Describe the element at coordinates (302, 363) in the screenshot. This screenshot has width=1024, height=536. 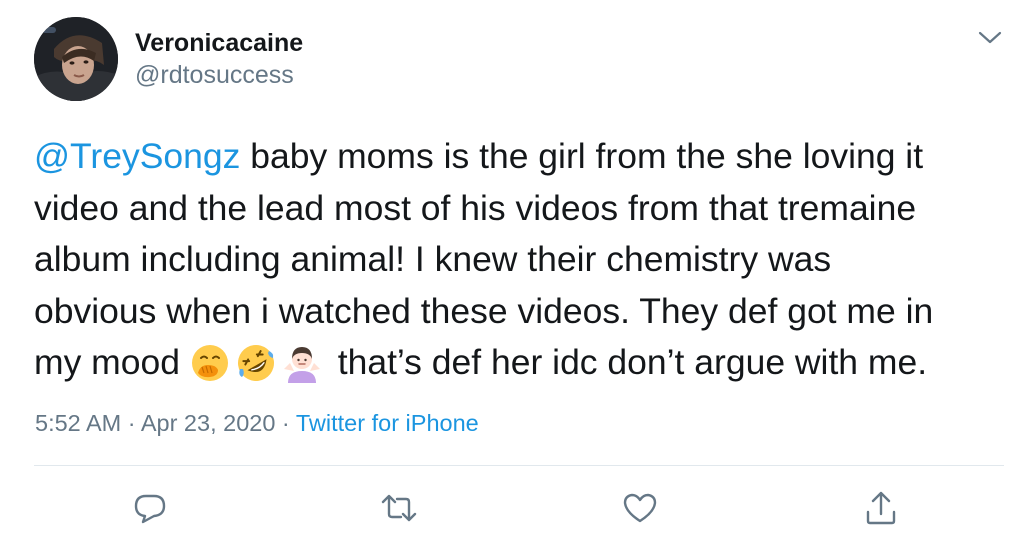
I see `woman-shrugging-icon` at that location.